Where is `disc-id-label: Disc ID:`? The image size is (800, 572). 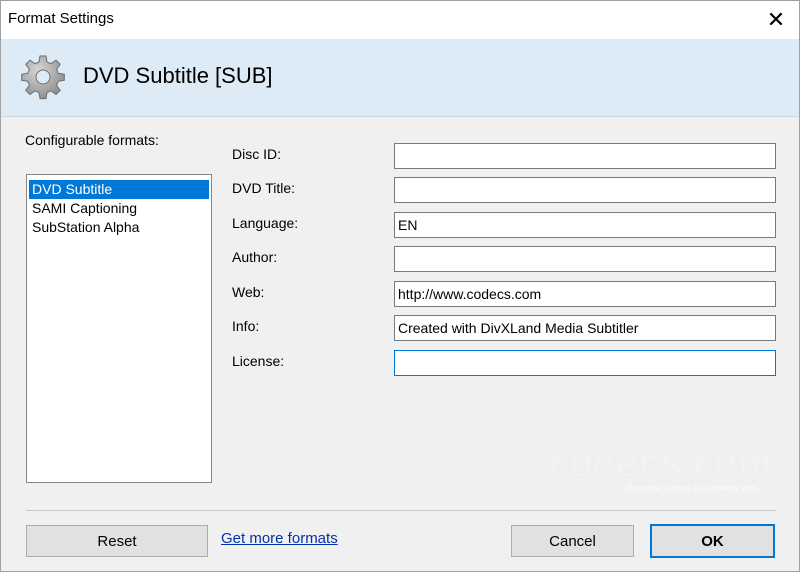 disc-id-label: Disc ID: is located at coordinates (256, 154).